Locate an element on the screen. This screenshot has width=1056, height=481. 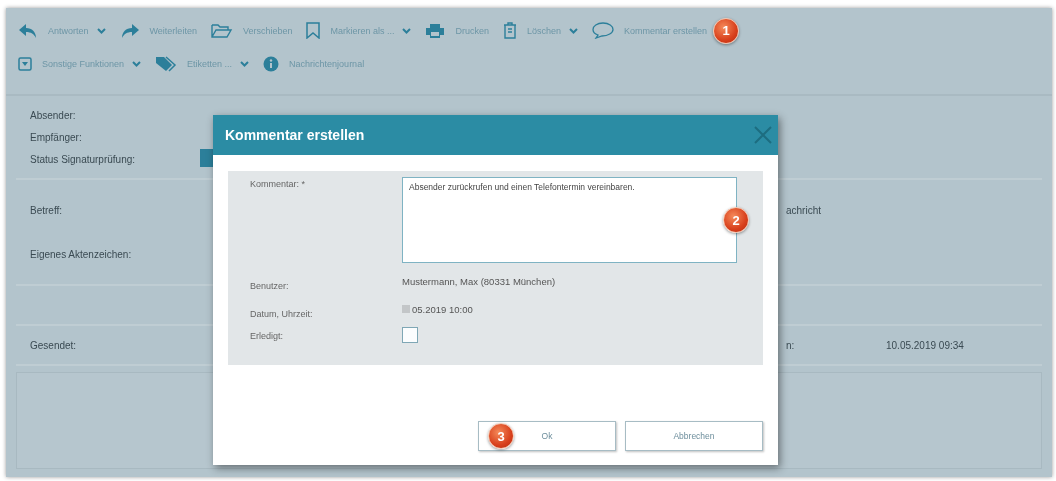
field-value: 05.2019 10:00 is located at coordinates (442, 309).